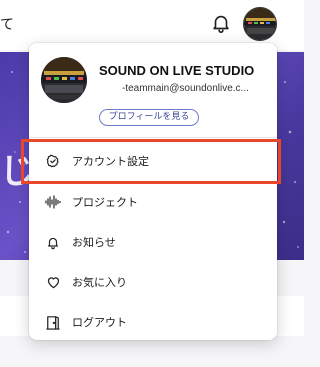 The height and width of the screenshot is (367, 320). Describe the element at coordinates (153, 282) in the screenshot. I see `menu-item-favorites: お気に入り` at that location.